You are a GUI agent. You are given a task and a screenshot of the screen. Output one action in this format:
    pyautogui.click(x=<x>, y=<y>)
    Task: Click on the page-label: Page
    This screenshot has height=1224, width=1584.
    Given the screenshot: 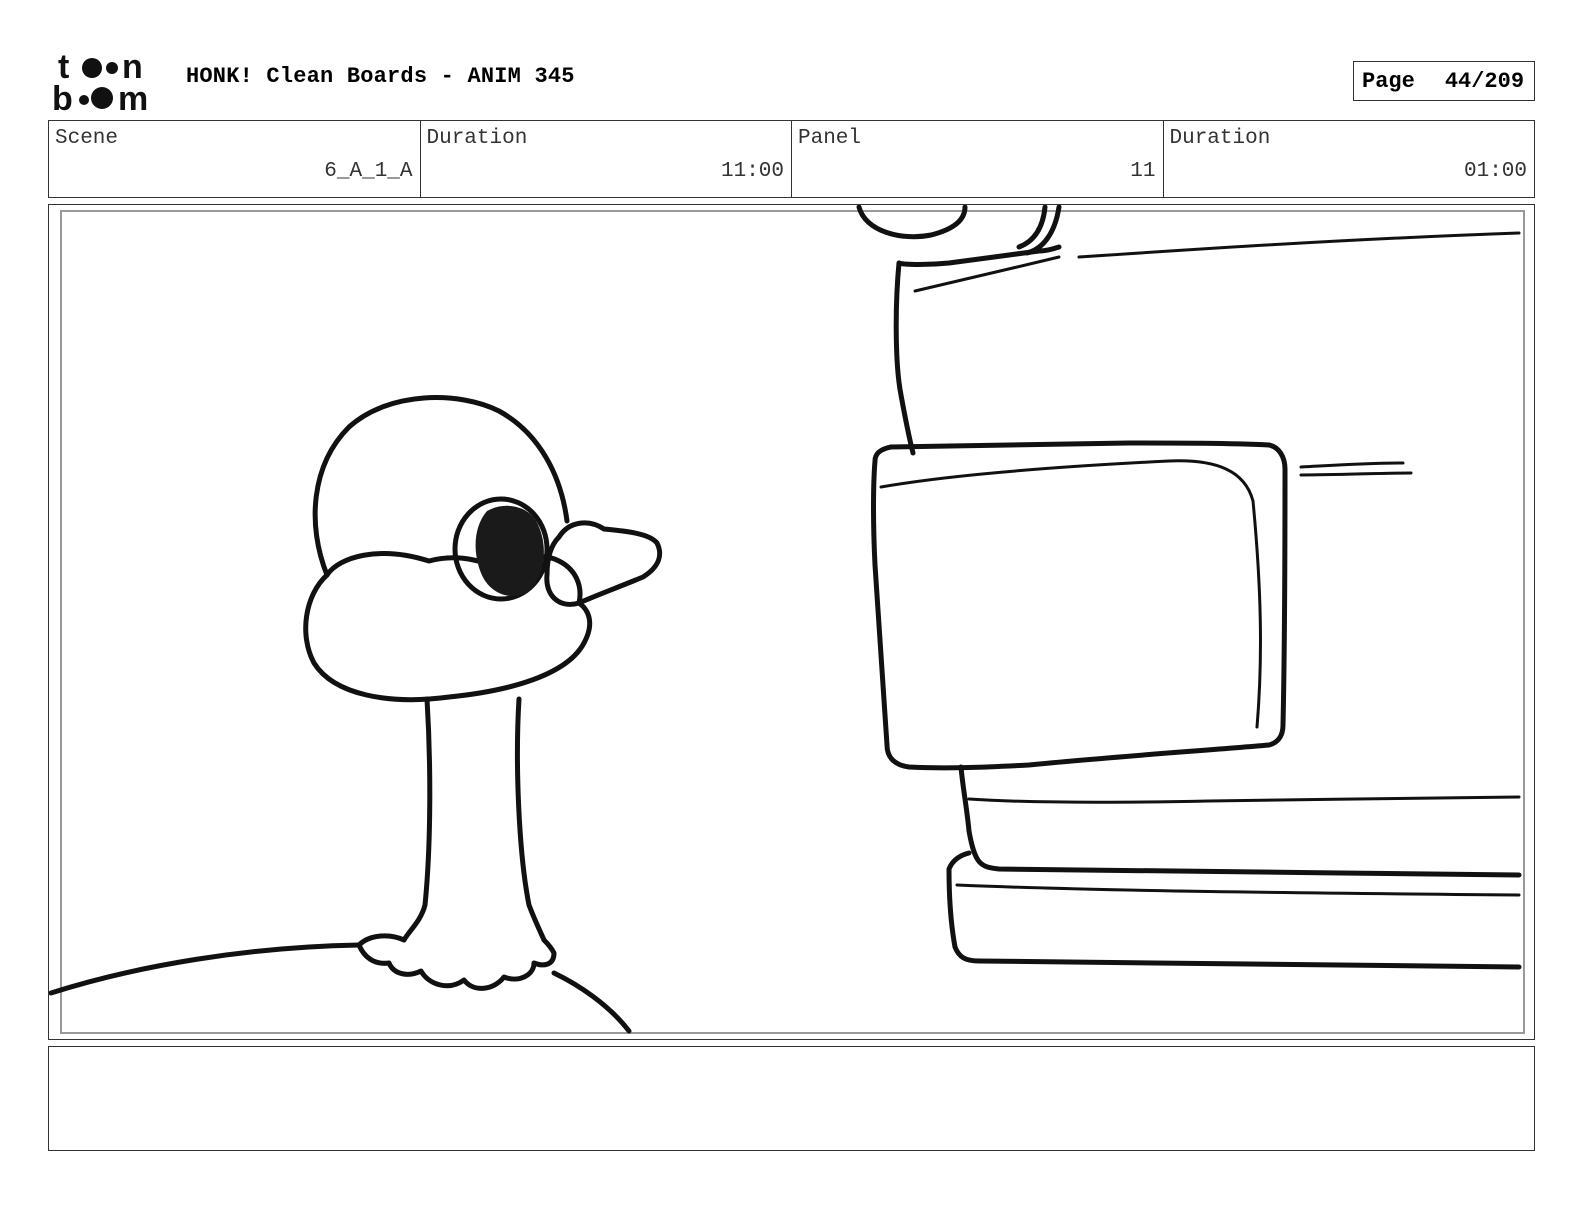 What is the action you would take?
    pyautogui.click(x=1388, y=81)
    